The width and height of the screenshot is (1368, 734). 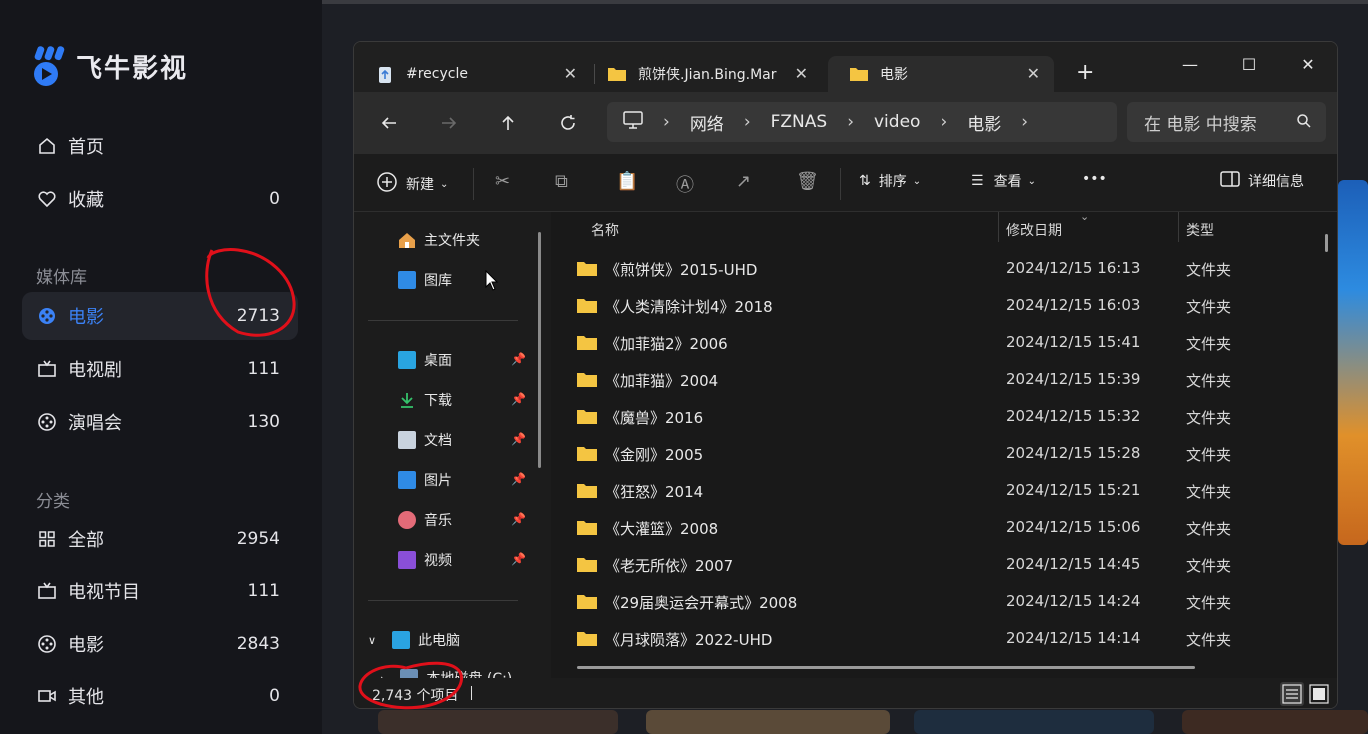 I want to click on nav-favorites: 收藏 0, so click(x=160, y=199).